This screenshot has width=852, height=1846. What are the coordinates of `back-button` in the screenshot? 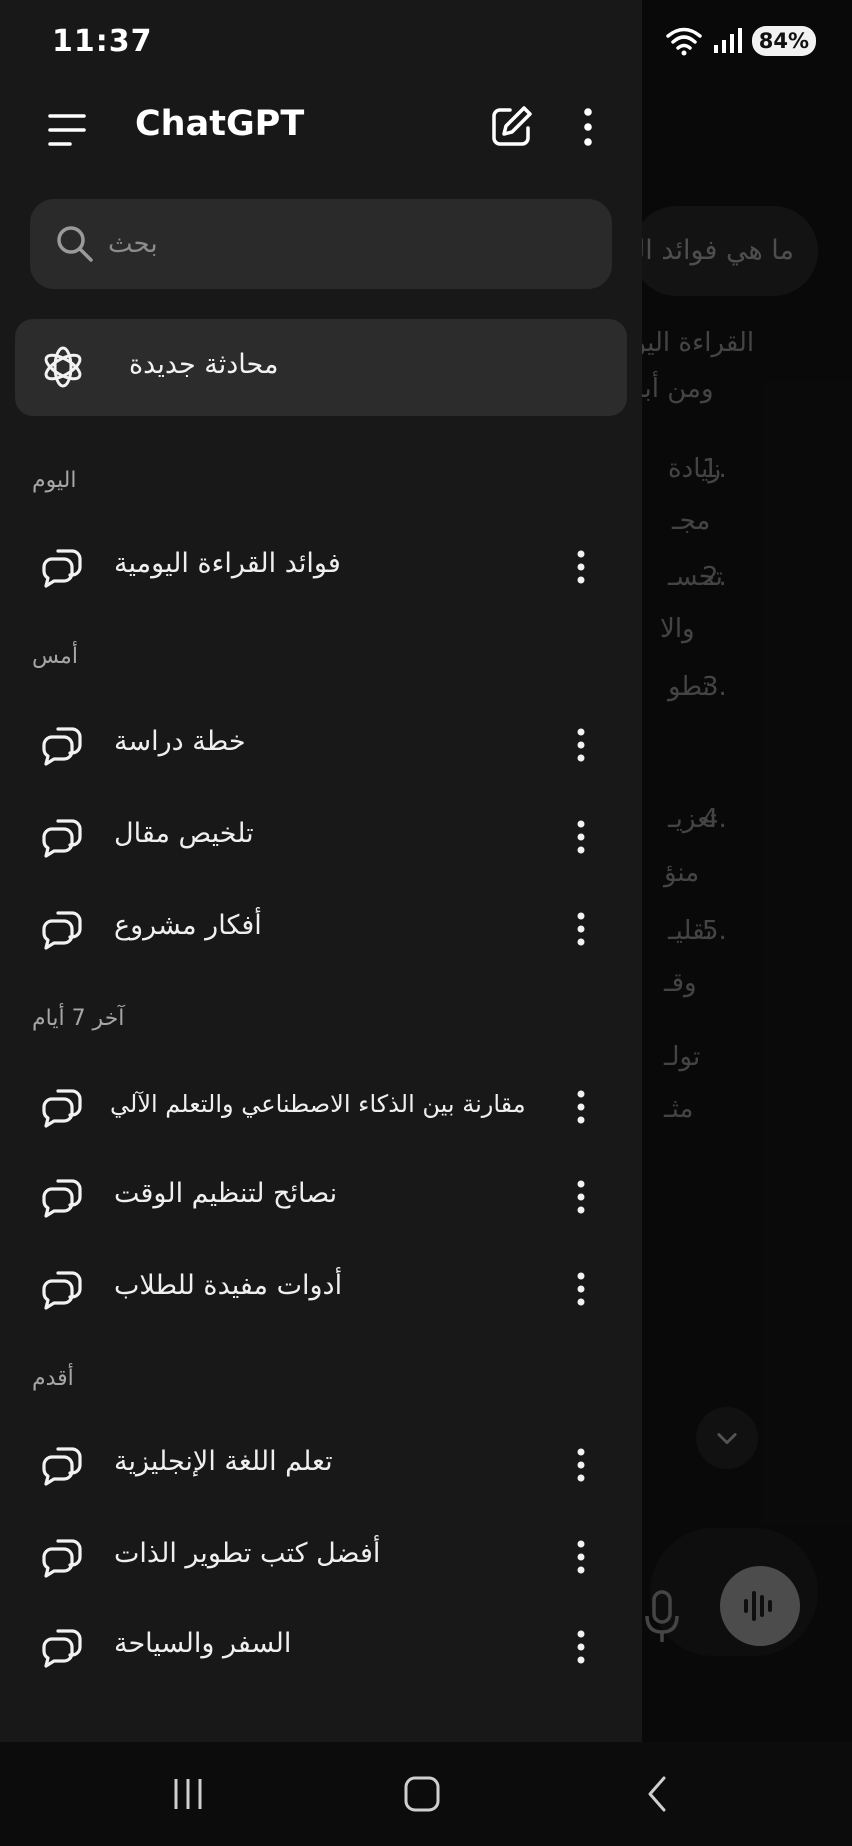 It's located at (658, 1794).